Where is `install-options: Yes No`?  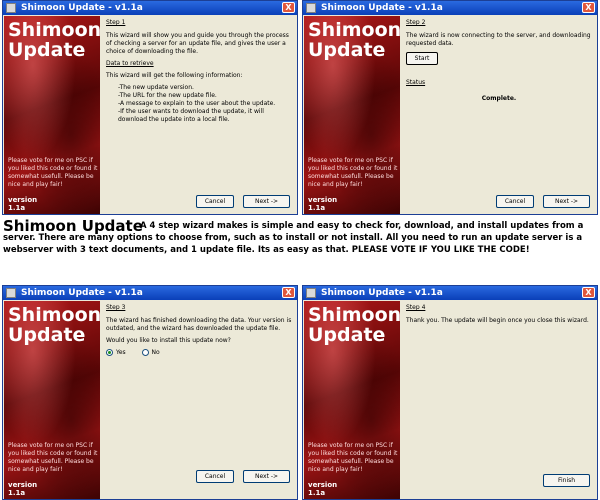 install-options: Yes No is located at coordinates (199, 353).